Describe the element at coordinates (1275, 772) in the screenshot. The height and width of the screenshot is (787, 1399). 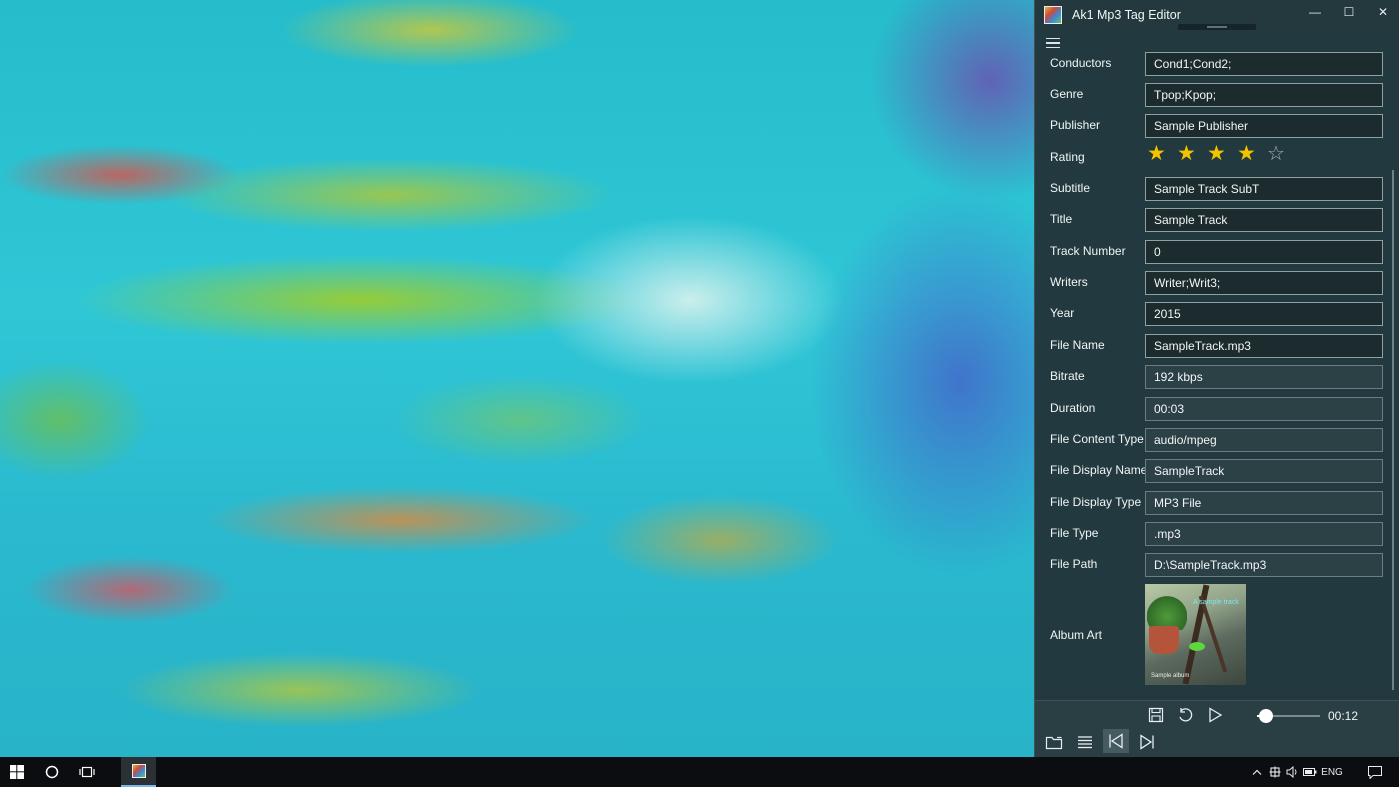
I see `network-icon` at that location.